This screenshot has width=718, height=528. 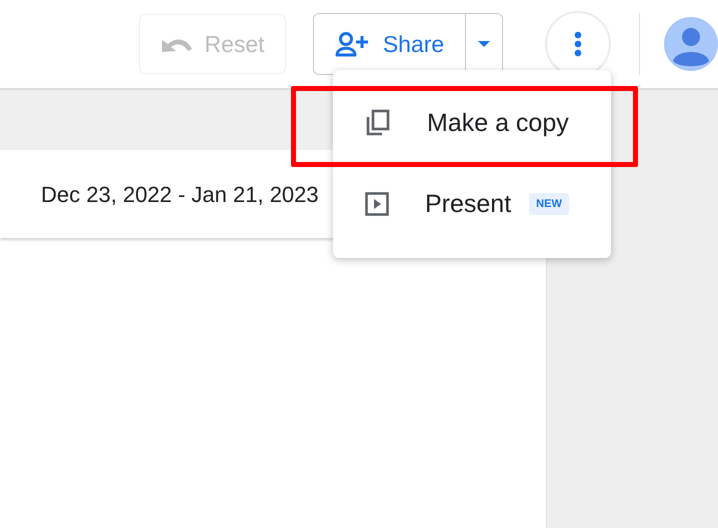 What do you see at coordinates (351, 44) in the screenshot?
I see `add-person-icon` at bounding box center [351, 44].